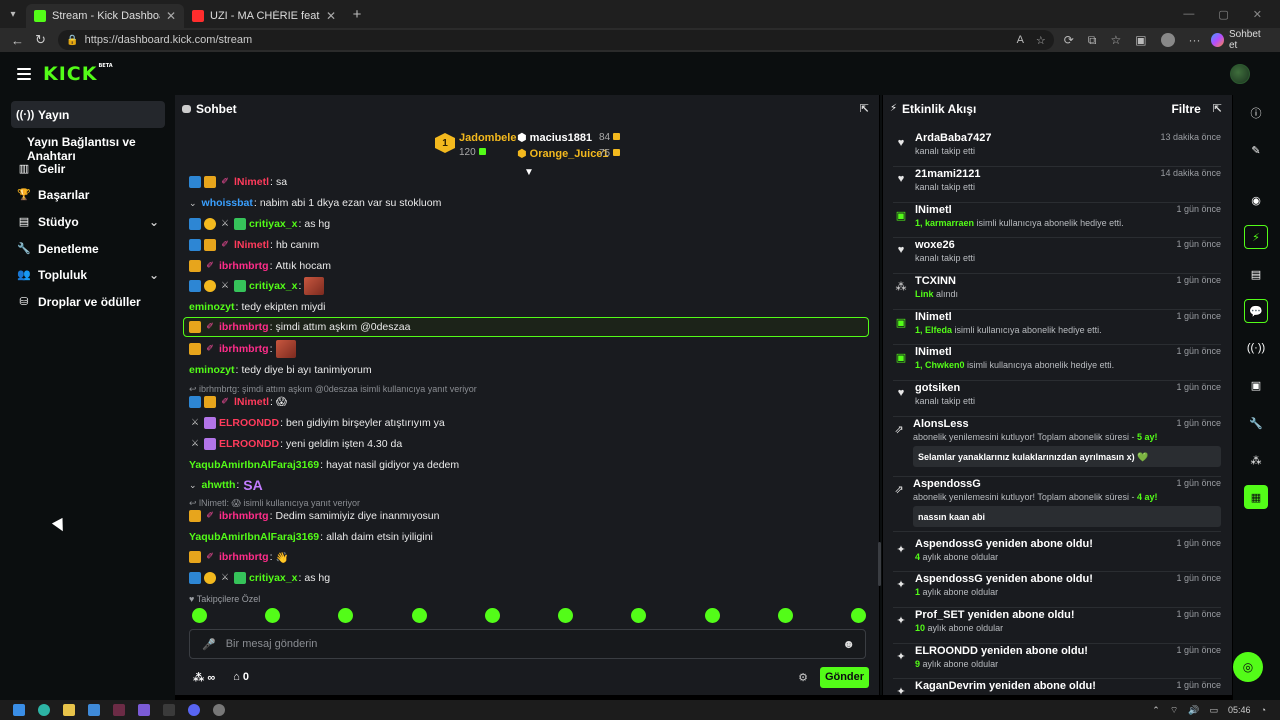  I want to click on leader-first-name: Jadombele, so click(487, 138).